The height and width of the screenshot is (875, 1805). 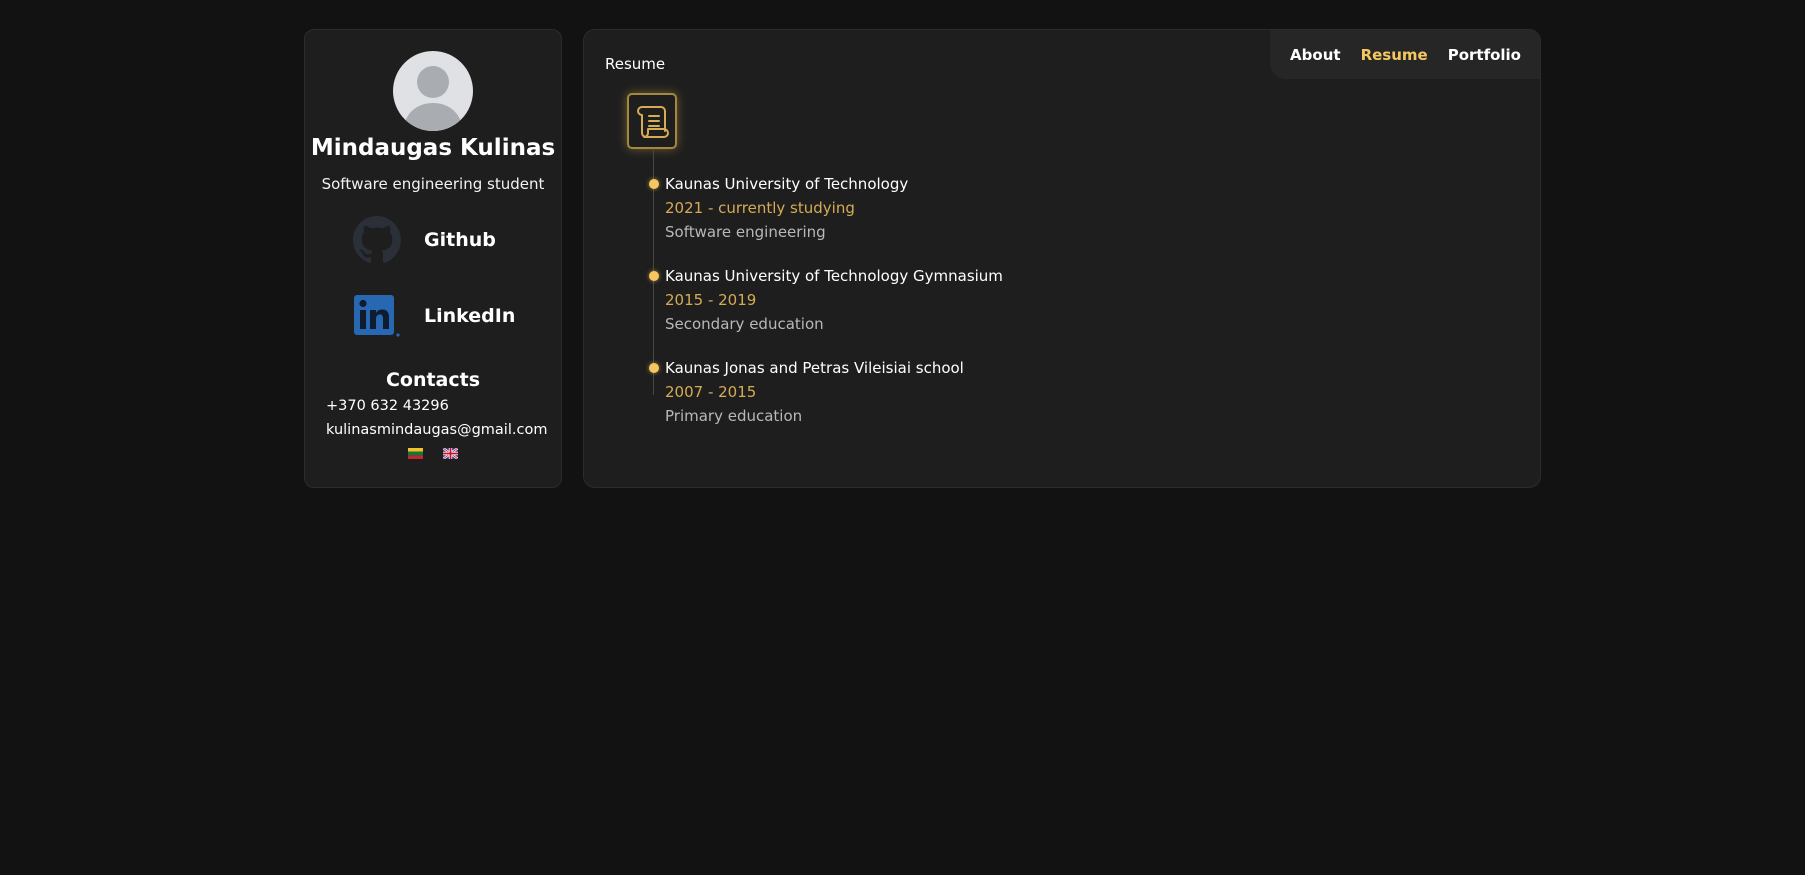 I want to click on avatar, so click(x=433, y=91).